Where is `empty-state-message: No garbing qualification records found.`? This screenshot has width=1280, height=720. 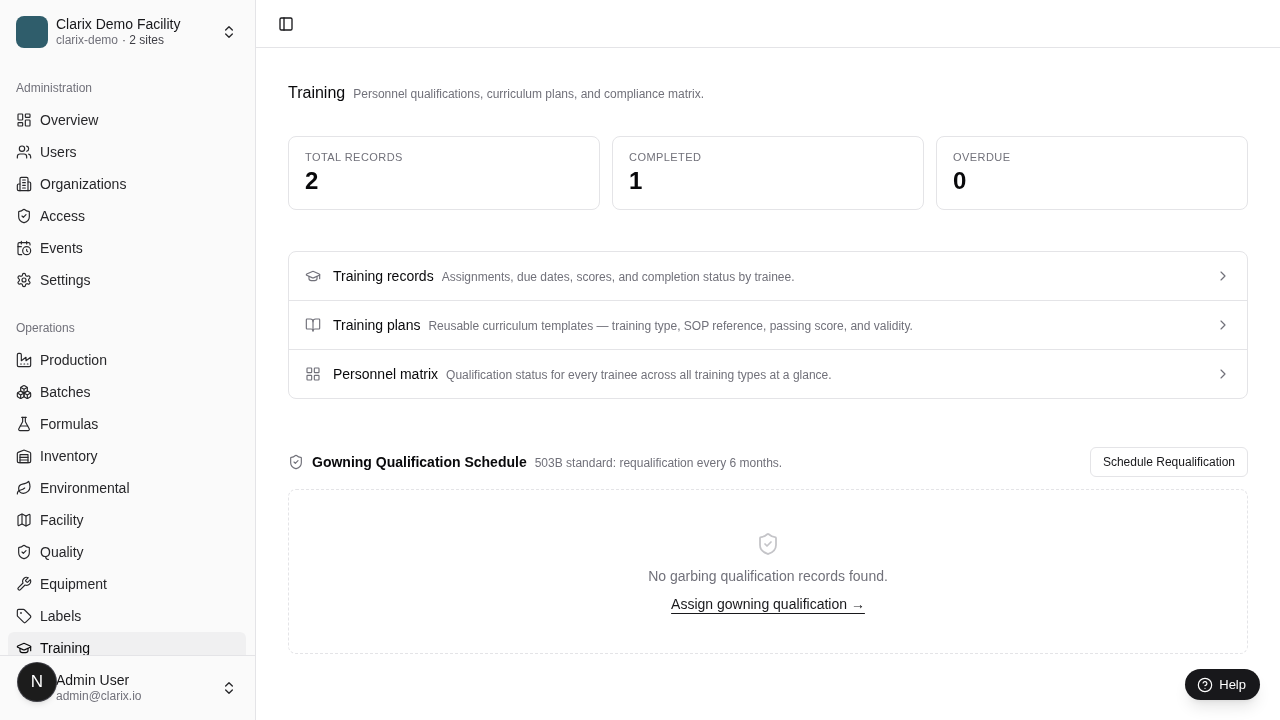 empty-state-message: No garbing qualification records found. is located at coordinates (768, 576).